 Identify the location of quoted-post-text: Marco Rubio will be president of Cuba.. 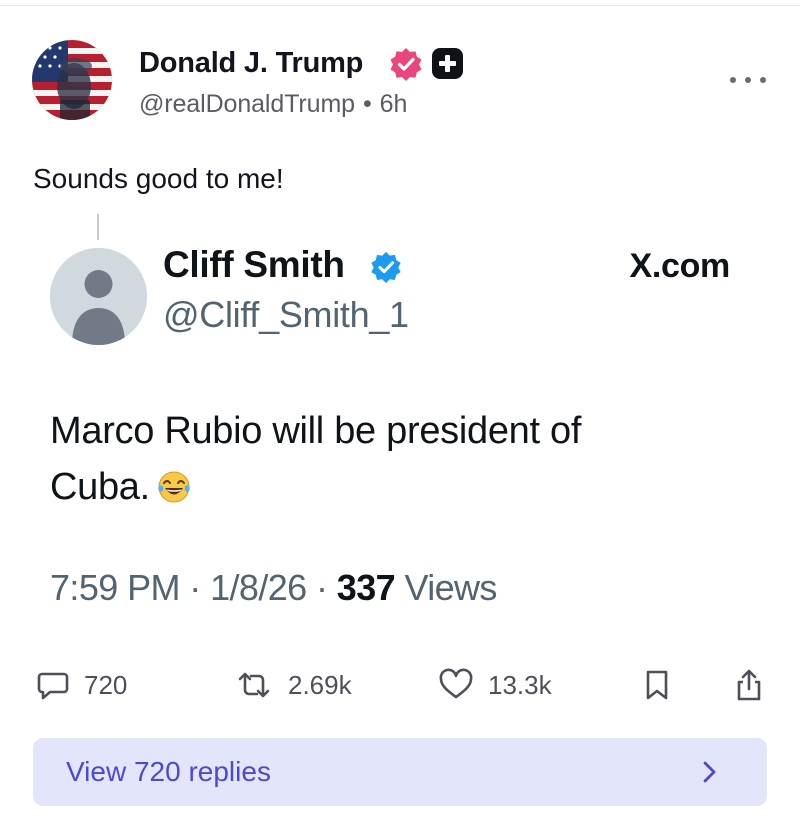
(370, 459).